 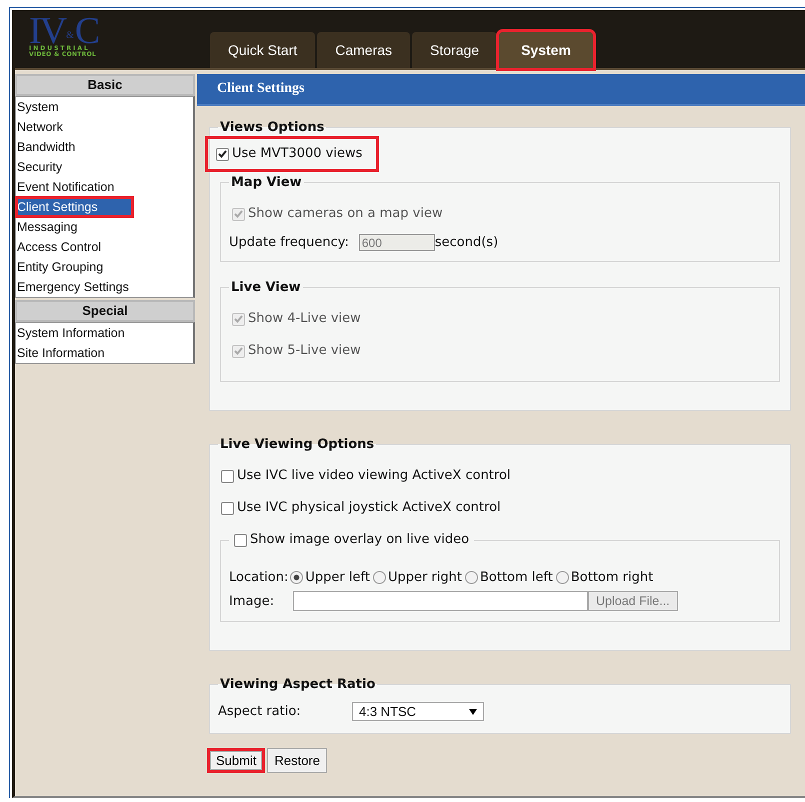 What do you see at coordinates (297, 444) in the screenshot?
I see `group-legend: Live Viewing Options` at bounding box center [297, 444].